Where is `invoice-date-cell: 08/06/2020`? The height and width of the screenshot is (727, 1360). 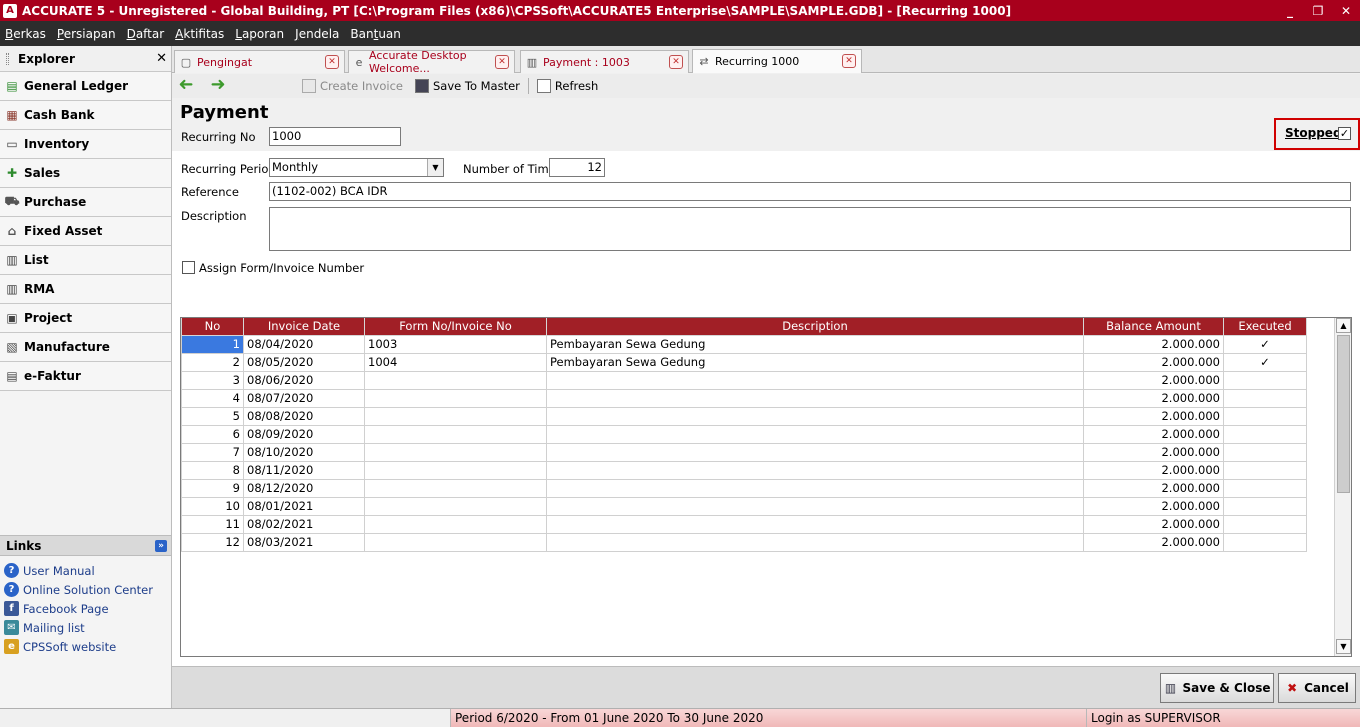
invoice-date-cell: 08/06/2020 is located at coordinates (304, 380).